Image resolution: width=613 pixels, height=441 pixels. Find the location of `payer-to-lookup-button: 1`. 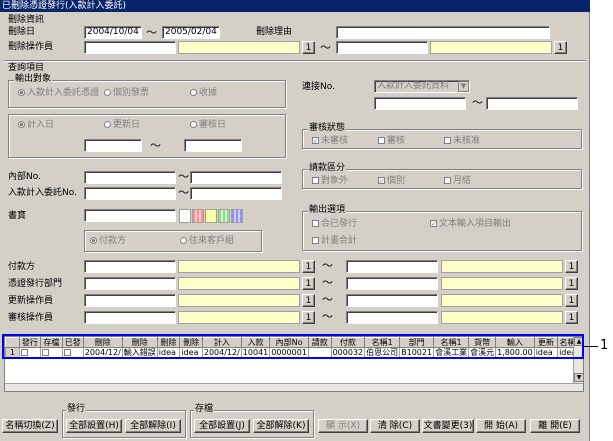

payer-to-lookup-button: 1 is located at coordinates (571, 266).